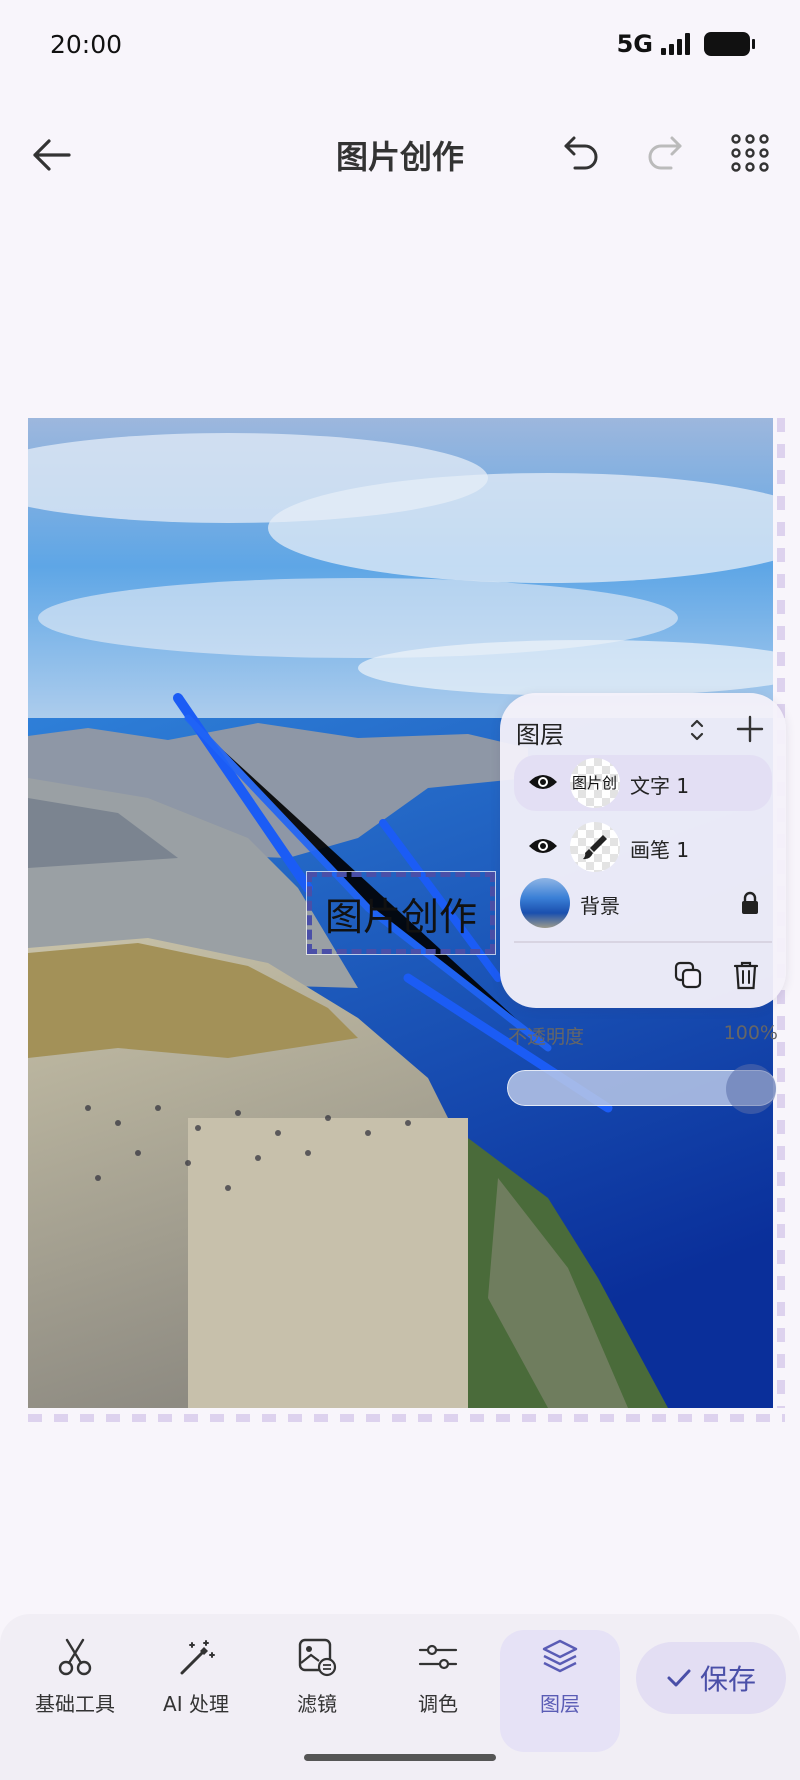 The width and height of the screenshot is (800, 1780). I want to click on undo-icon, so click(581, 153).